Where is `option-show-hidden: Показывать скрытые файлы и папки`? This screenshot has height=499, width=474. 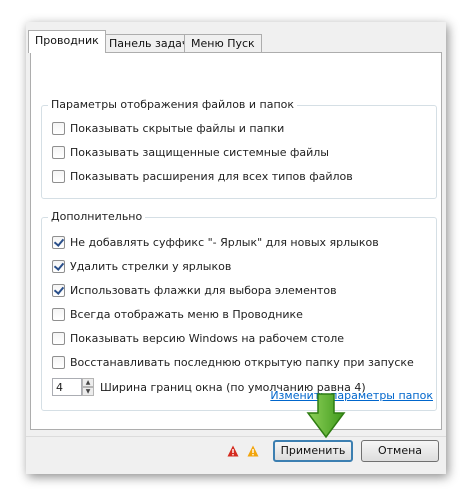 option-show-hidden: Показывать скрытые файлы и папки is located at coordinates (168, 128).